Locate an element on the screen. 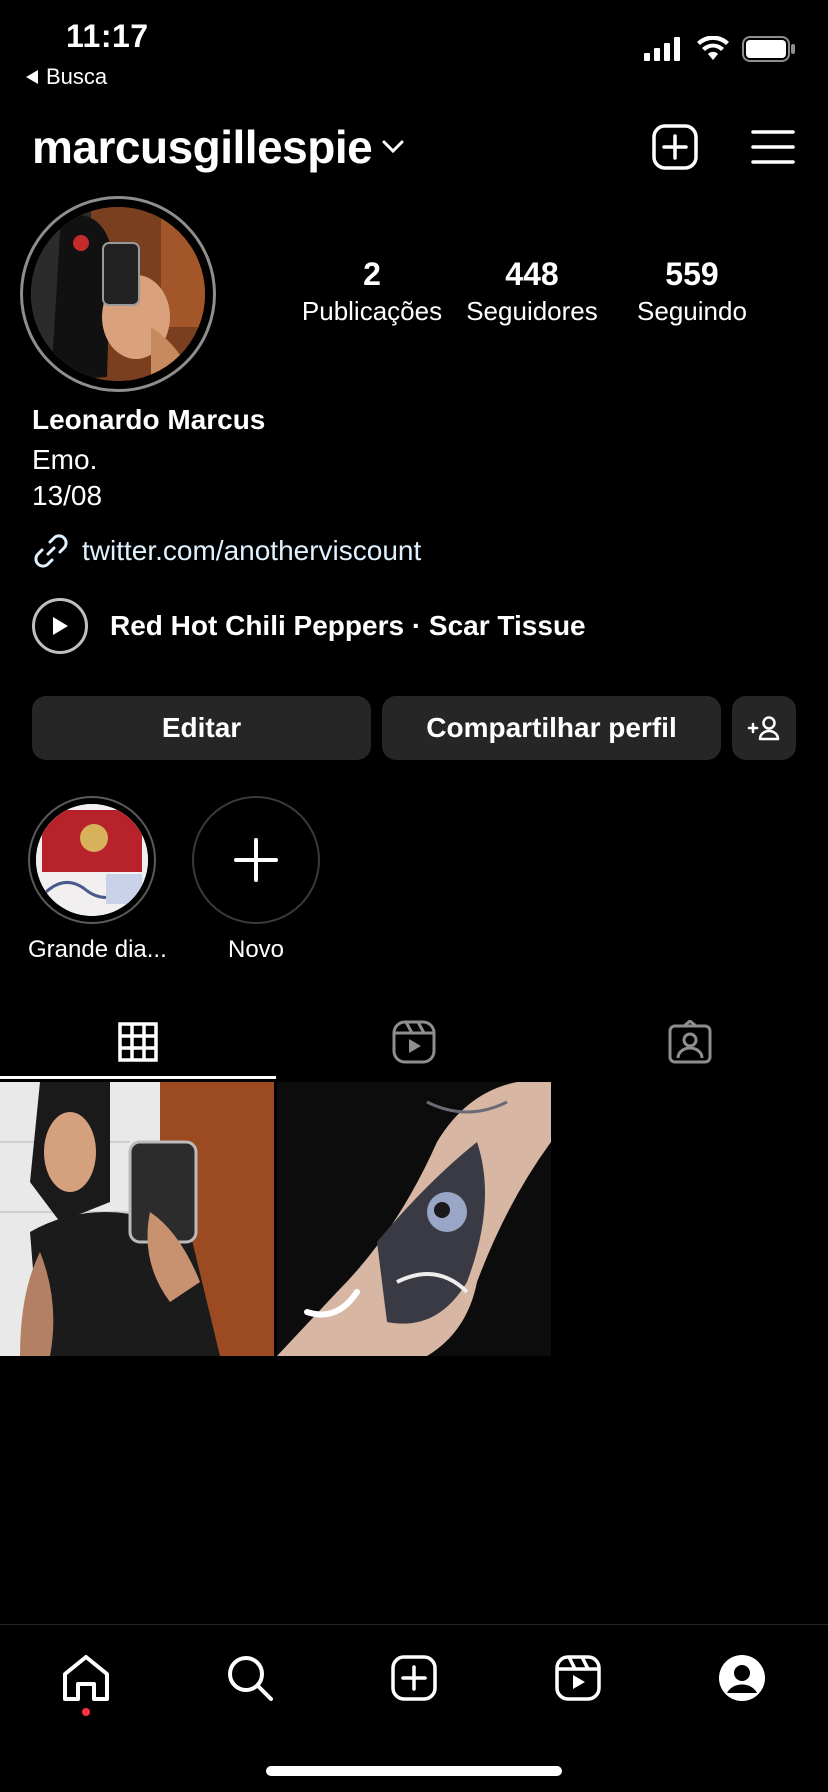 Image resolution: width=828 pixels, height=1792 pixels. bio-line: Emo. is located at coordinates (65, 459).